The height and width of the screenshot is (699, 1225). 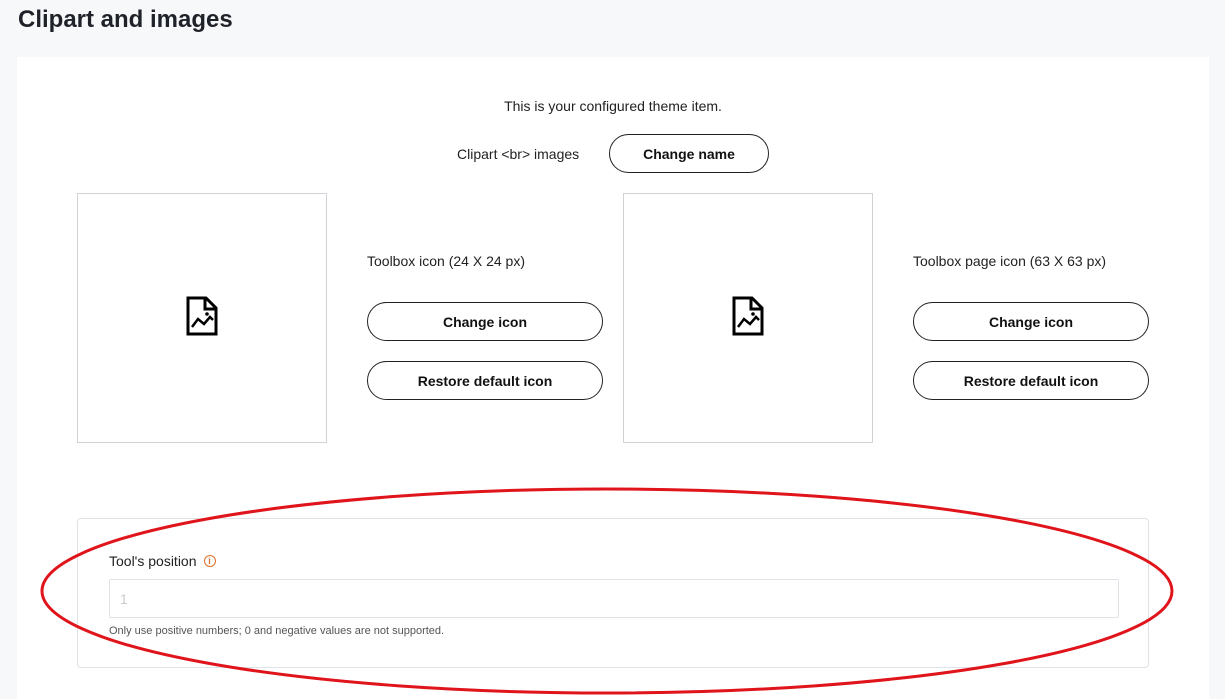 I want to click on page-title: Clipart and images, so click(x=125, y=19).